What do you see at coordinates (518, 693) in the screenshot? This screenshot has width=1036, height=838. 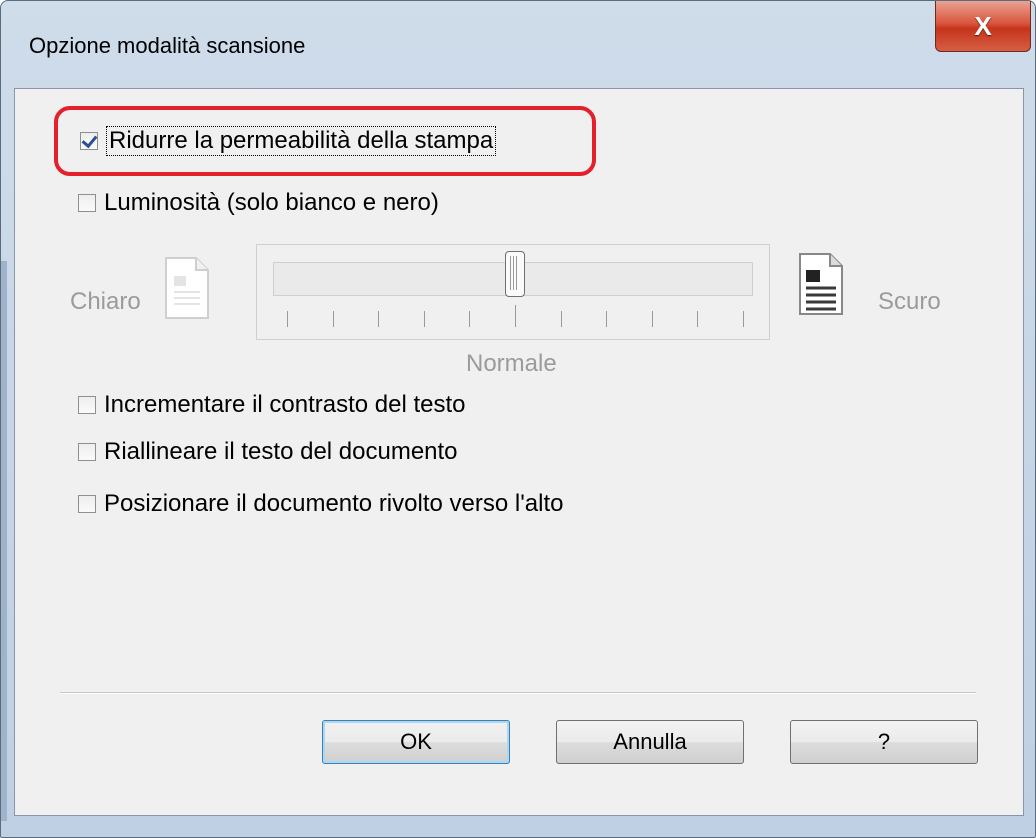 I see `divider` at bounding box center [518, 693].